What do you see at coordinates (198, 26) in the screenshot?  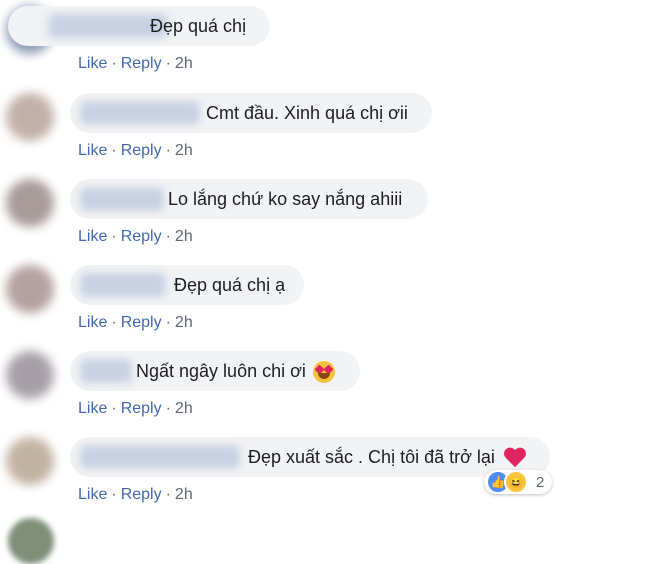 I see `comment-text: Đẹp quá chị` at bounding box center [198, 26].